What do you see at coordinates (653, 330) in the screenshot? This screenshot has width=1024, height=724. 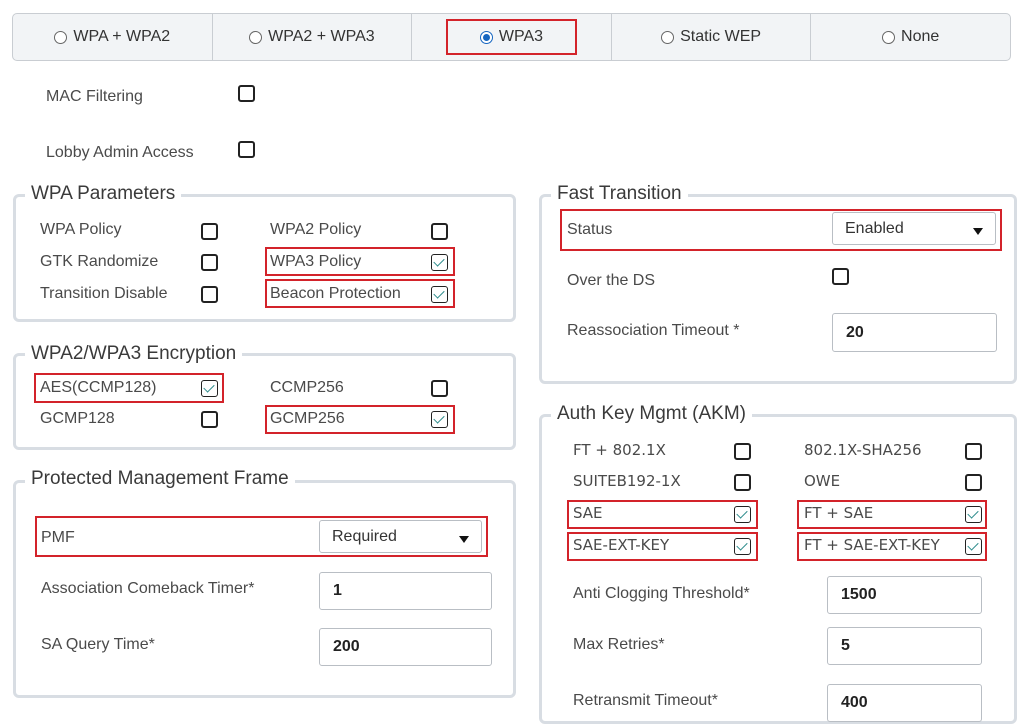 I see `reassociation-timeout-label: Reassociation Timeout *` at bounding box center [653, 330].